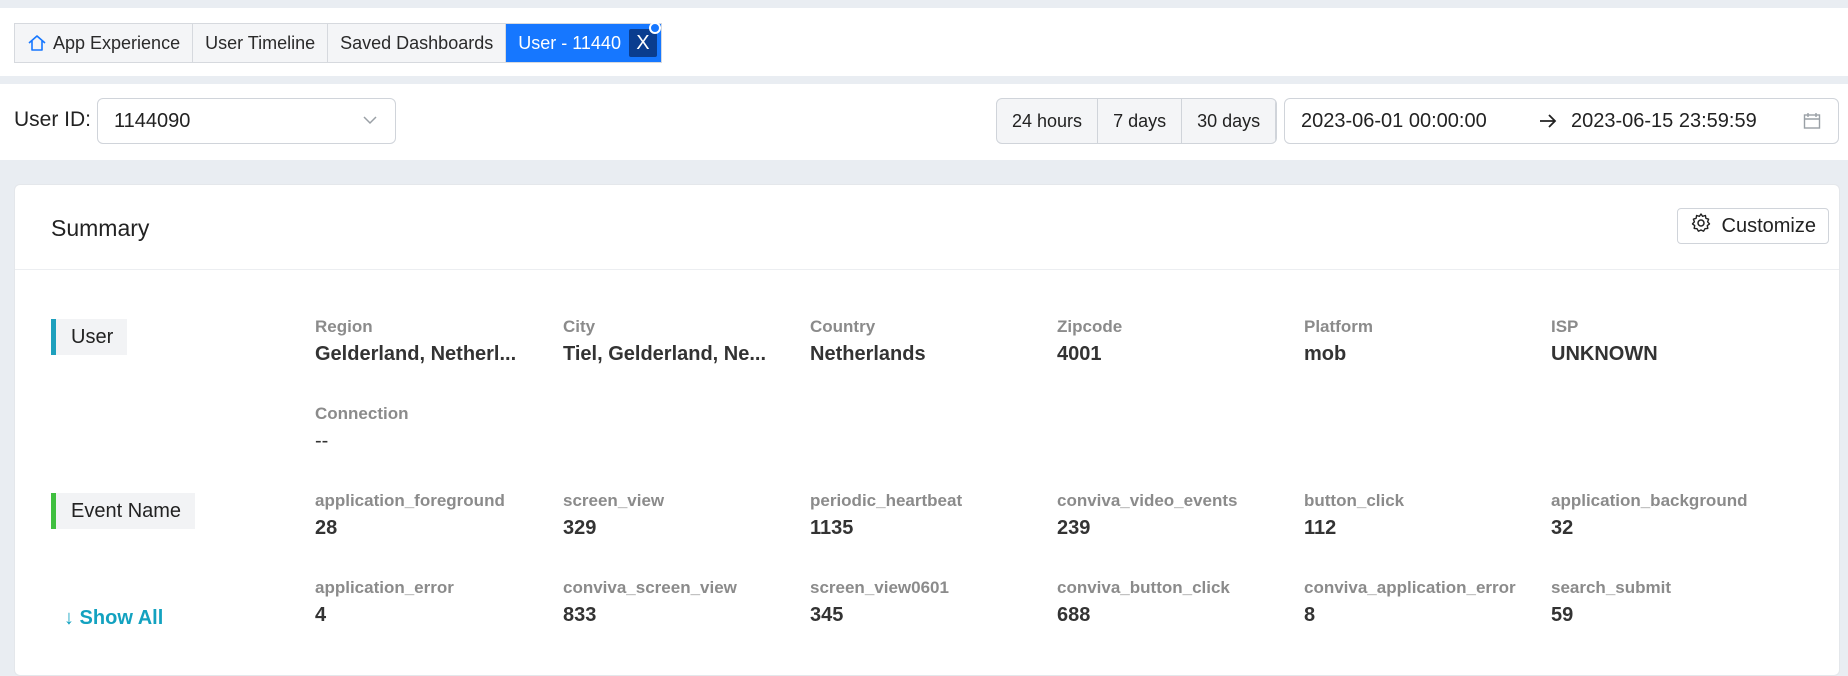 This screenshot has width=1848, height=676. Describe the element at coordinates (580, 615) in the screenshot. I see `event-count: 833` at that location.